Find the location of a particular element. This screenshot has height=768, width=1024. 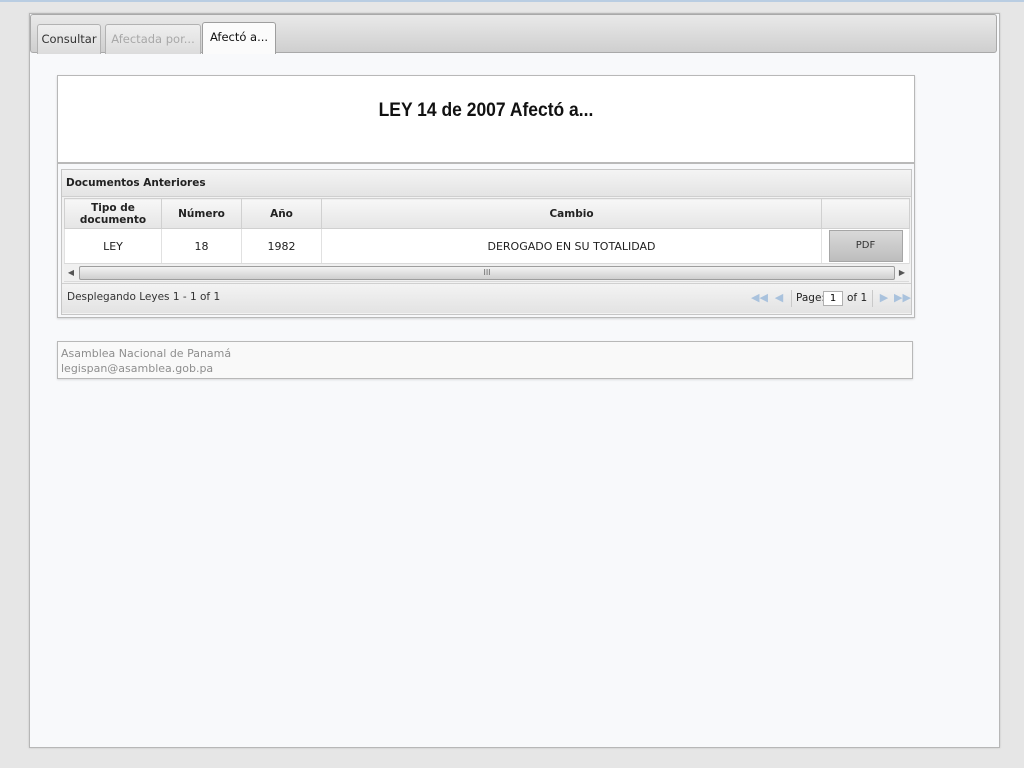

cell-numero: 18 is located at coordinates (201, 246).